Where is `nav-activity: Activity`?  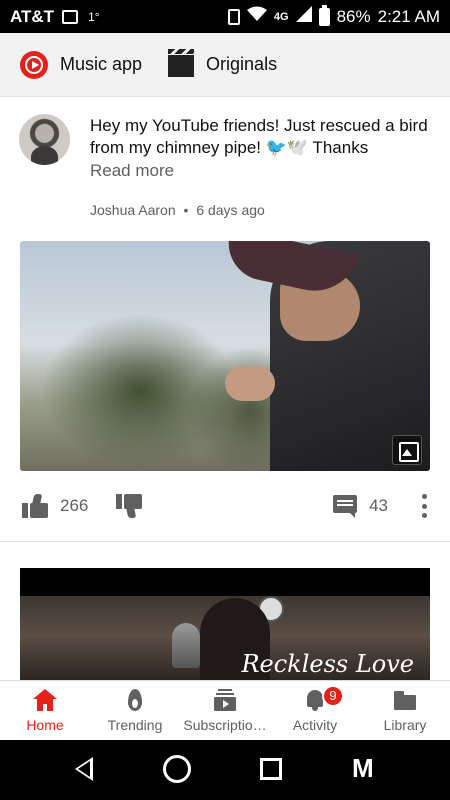
nav-activity: Activity is located at coordinates (315, 710).